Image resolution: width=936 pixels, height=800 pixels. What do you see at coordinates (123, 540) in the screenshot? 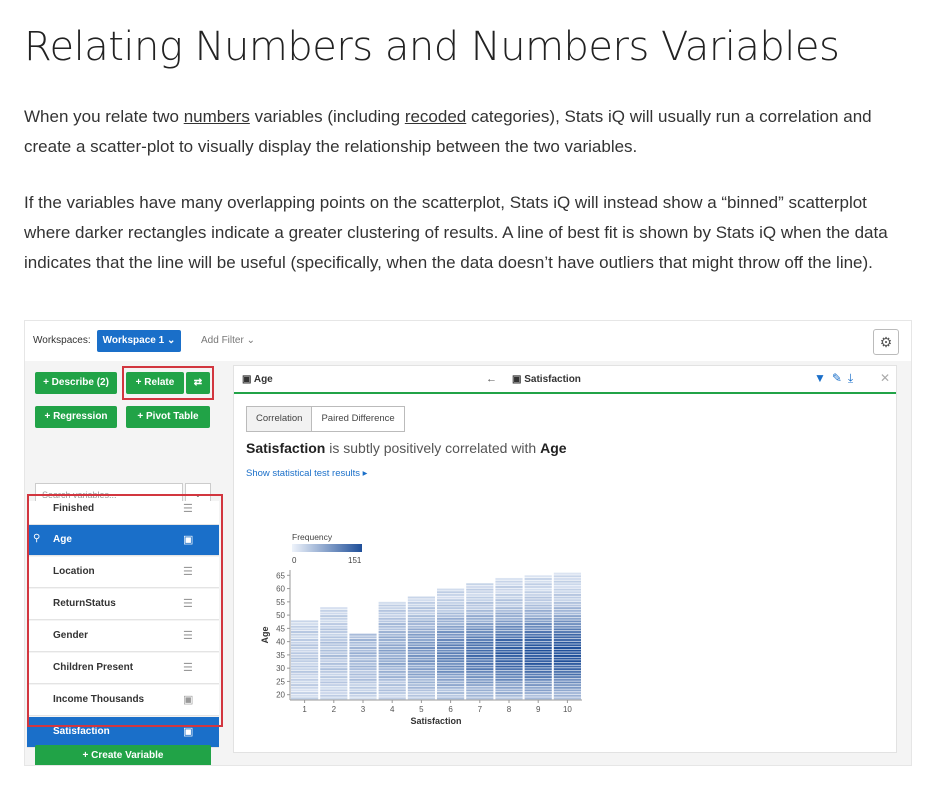
I see `list-item: ⚲ Age ▣` at bounding box center [123, 540].